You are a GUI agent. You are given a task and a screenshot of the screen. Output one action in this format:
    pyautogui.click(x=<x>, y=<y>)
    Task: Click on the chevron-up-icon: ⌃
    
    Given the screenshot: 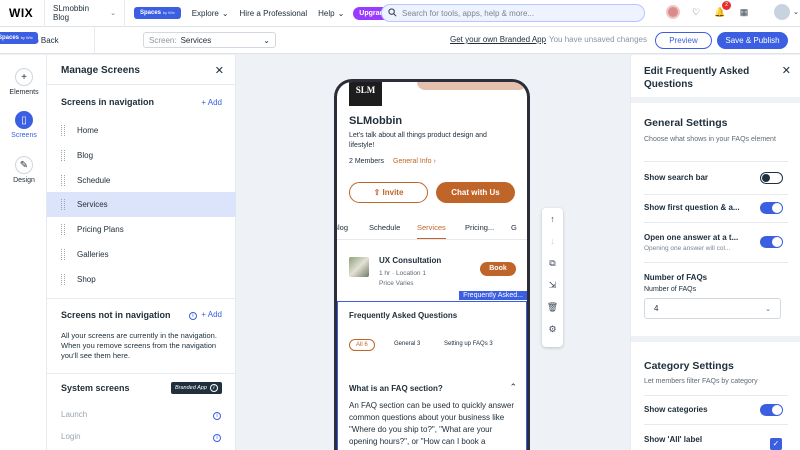 What is the action you would take?
    pyautogui.click(x=513, y=387)
    